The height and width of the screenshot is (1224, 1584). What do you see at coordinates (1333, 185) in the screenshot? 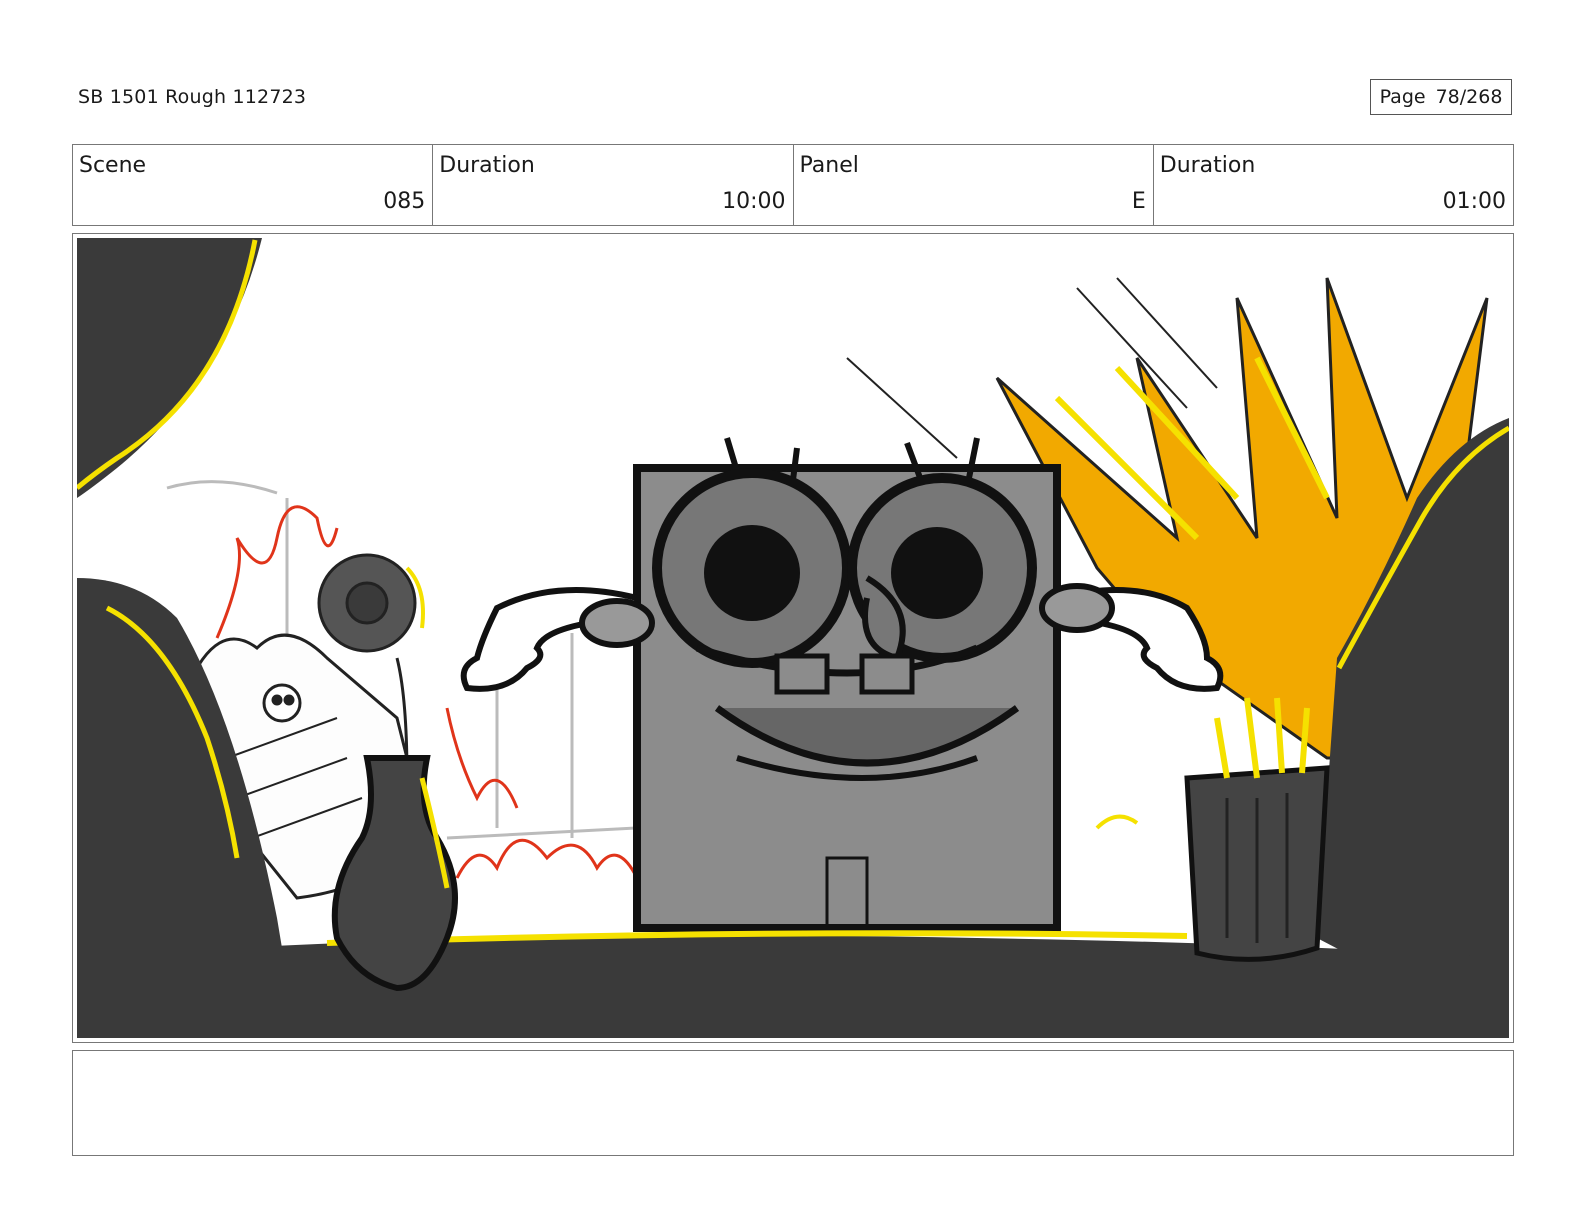
I see `panel-duration-cell: Duration 01:00` at bounding box center [1333, 185].